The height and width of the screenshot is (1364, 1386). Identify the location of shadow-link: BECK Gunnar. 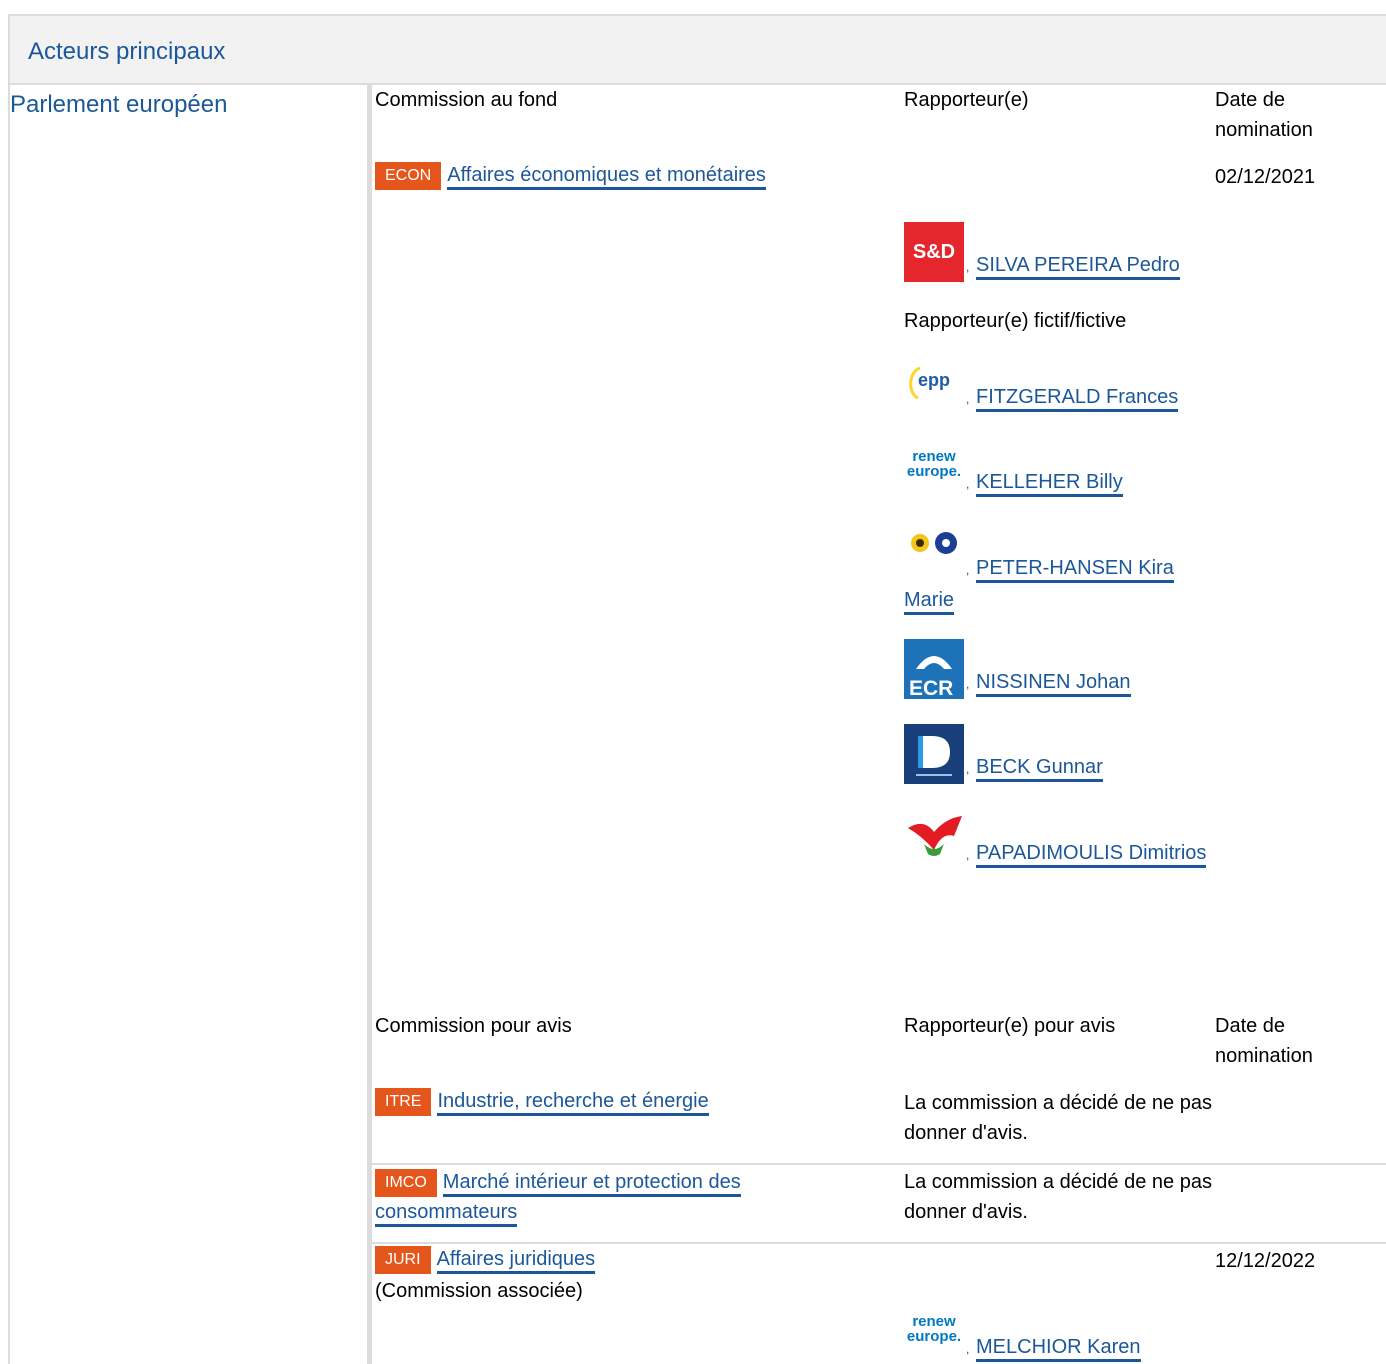
(1039, 769).